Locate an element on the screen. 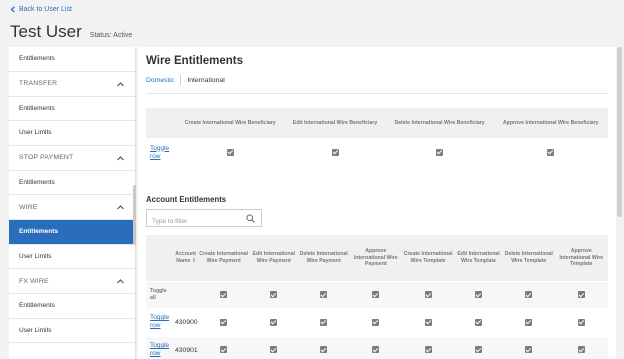 The image size is (624, 359). sort-icon: ⇕ is located at coordinates (194, 261).